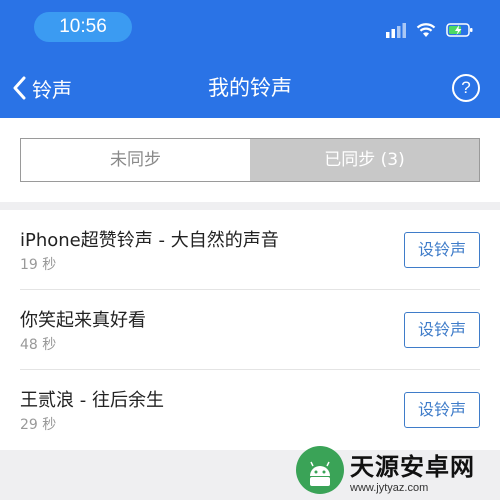 This screenshot has height=500, width=500. I want to click on watermark-url: www.jytyaz.com, so click(389, 487).